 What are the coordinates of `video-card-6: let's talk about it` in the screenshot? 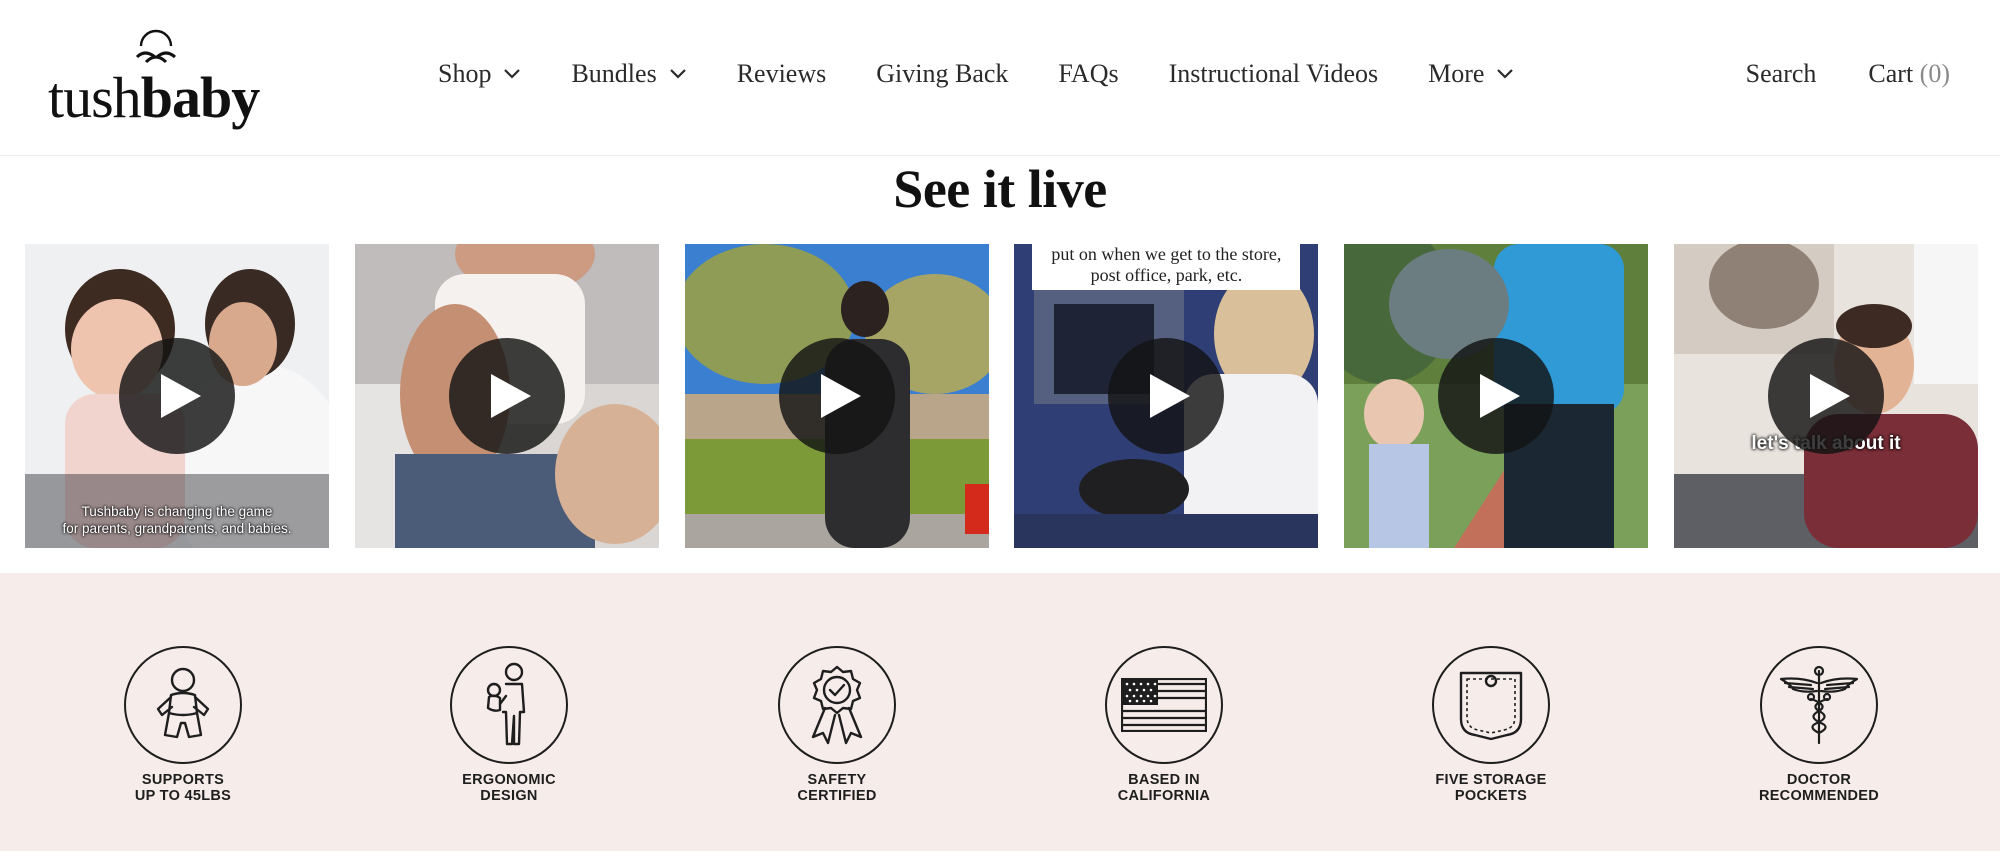 It's located at (1825, 396).